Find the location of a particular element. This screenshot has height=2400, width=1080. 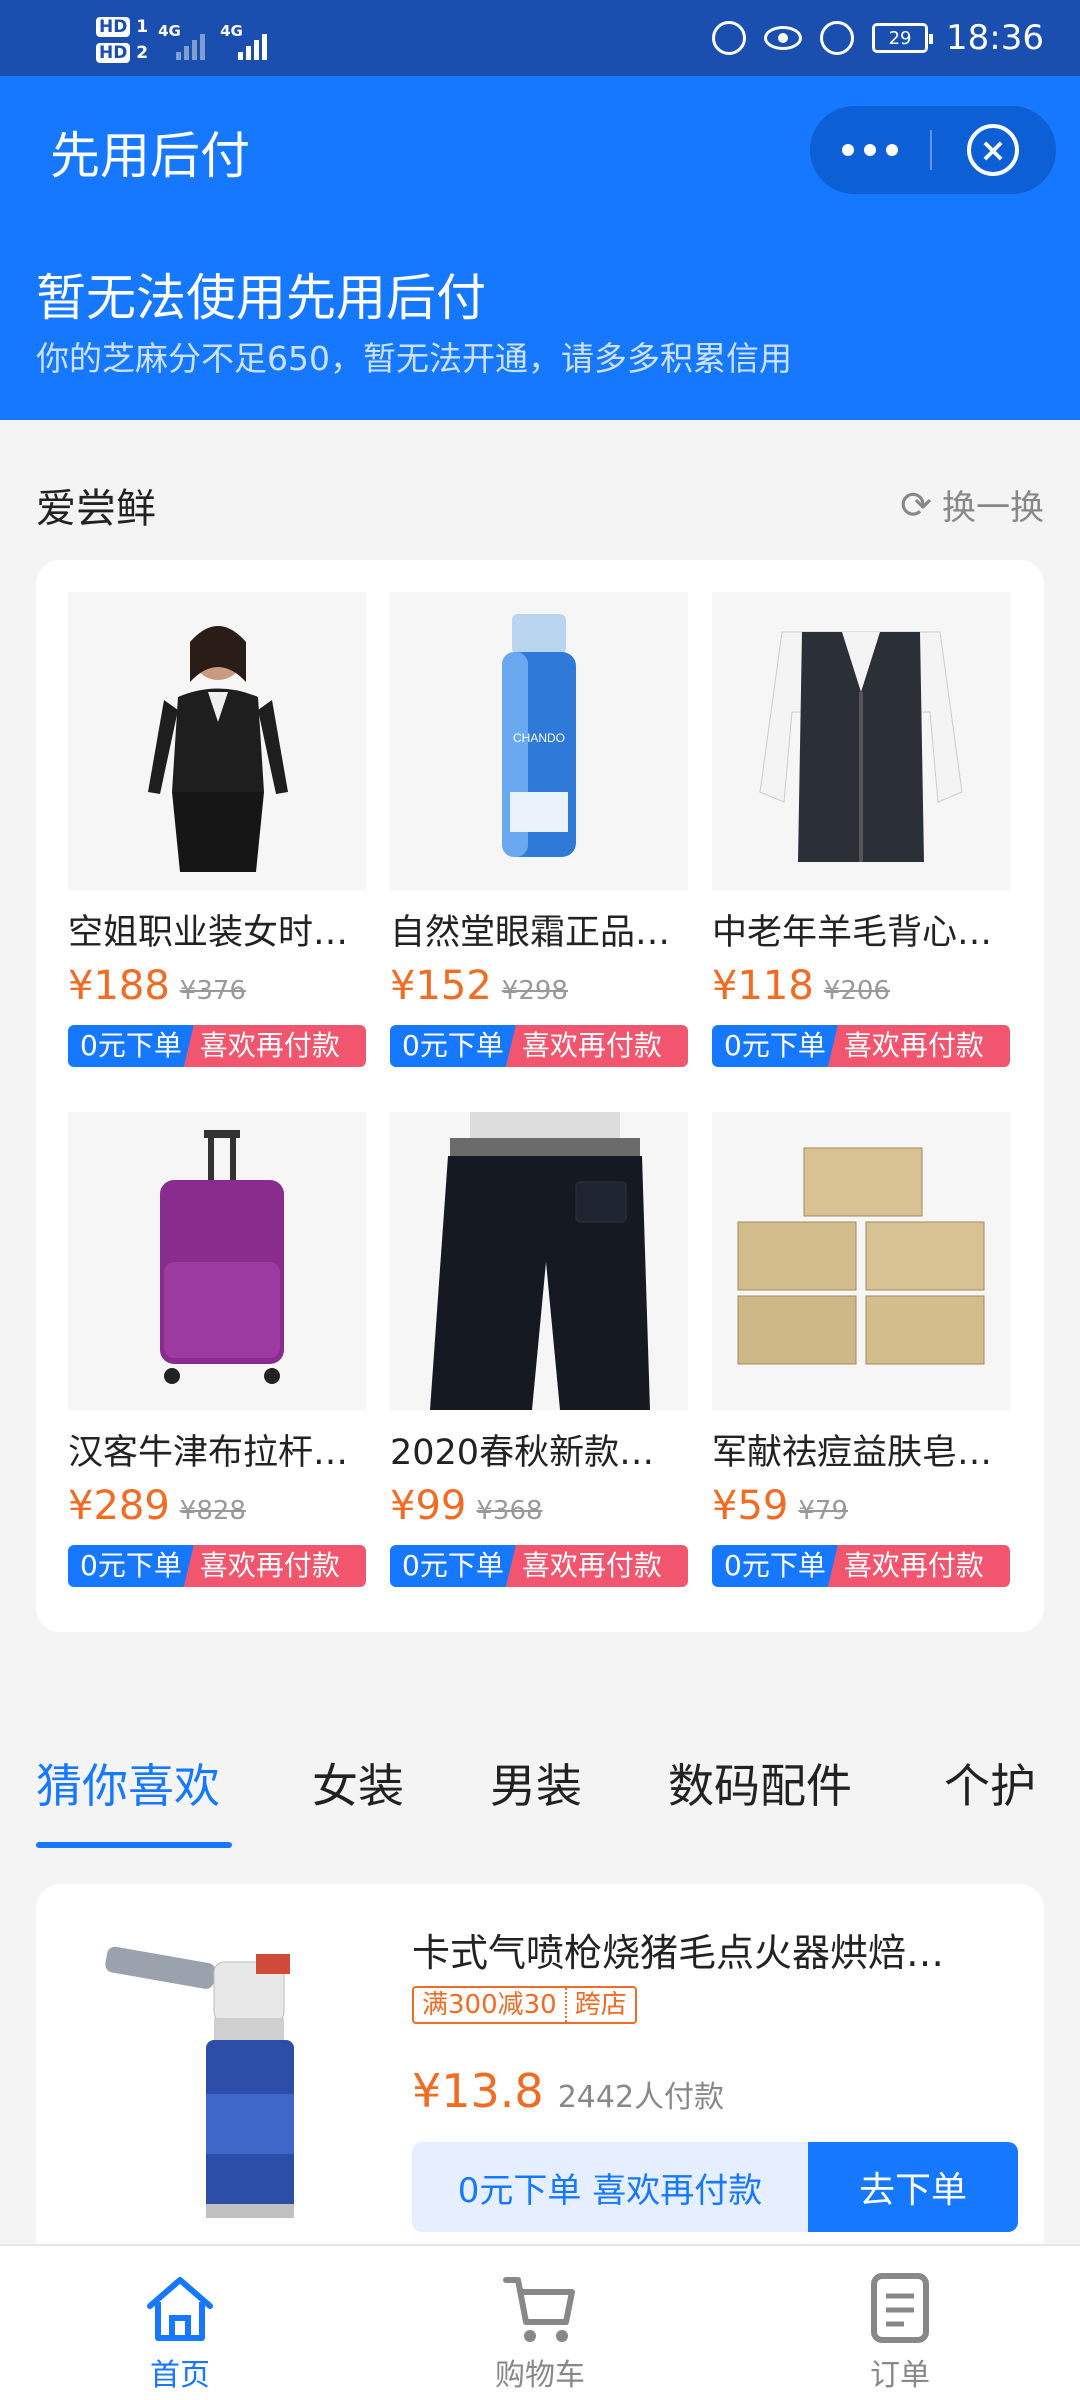

refresh-button: ⟳ 换一换 is located at coordinates (972, 504).